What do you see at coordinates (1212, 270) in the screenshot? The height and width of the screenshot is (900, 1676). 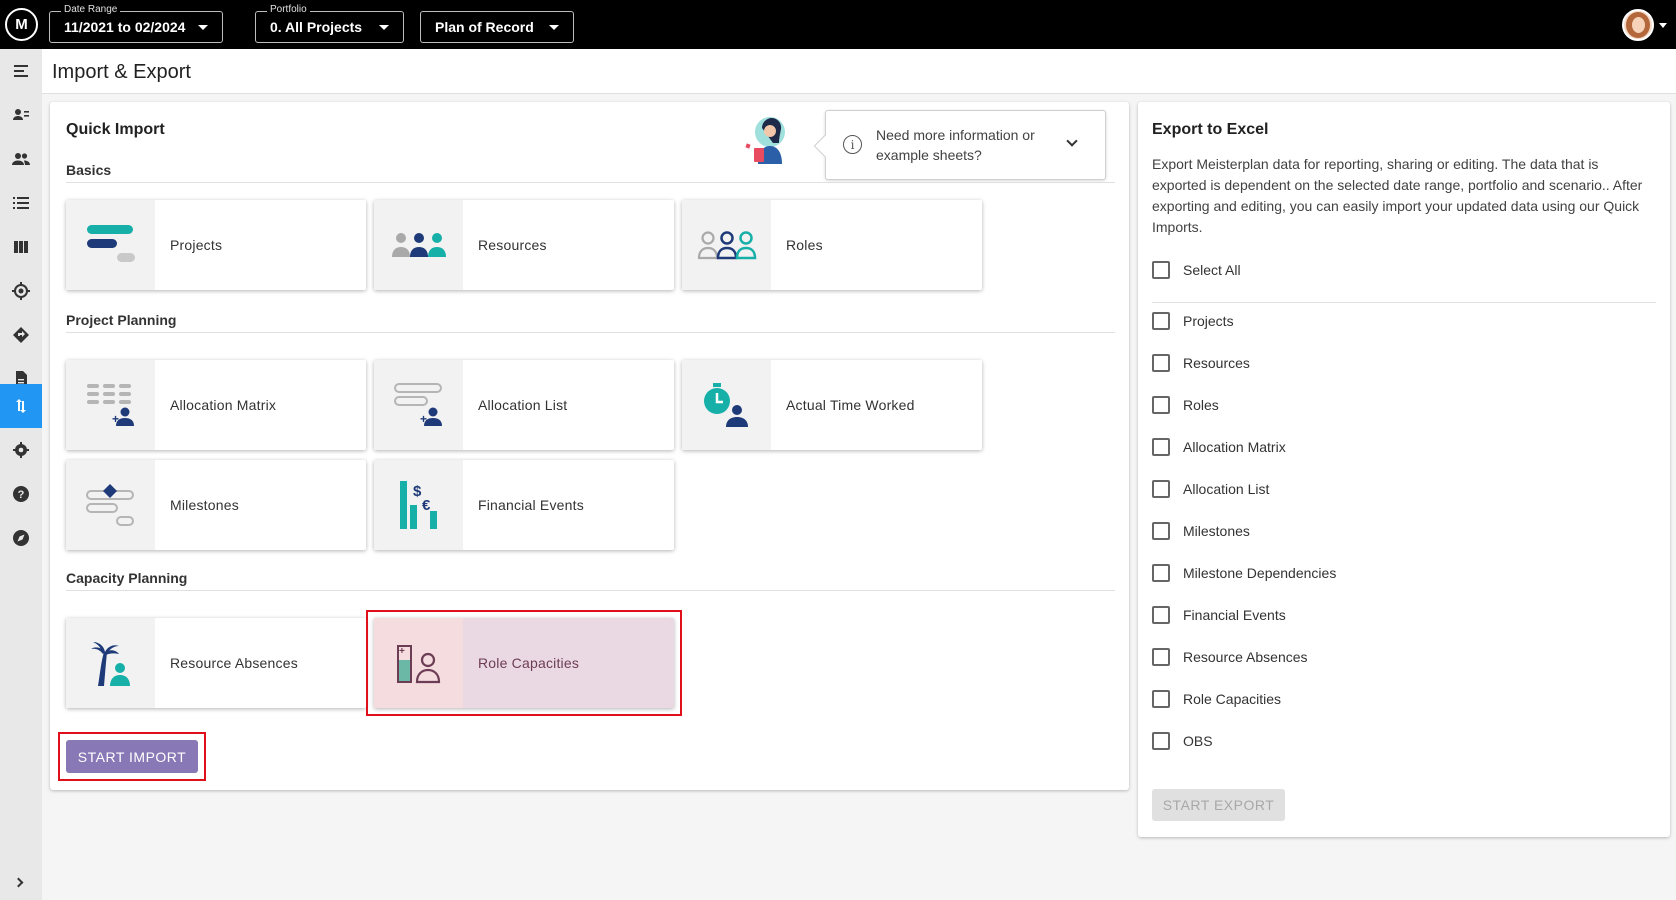 I see `checkbox-label: Select All` at bounding box center [1212, 270].